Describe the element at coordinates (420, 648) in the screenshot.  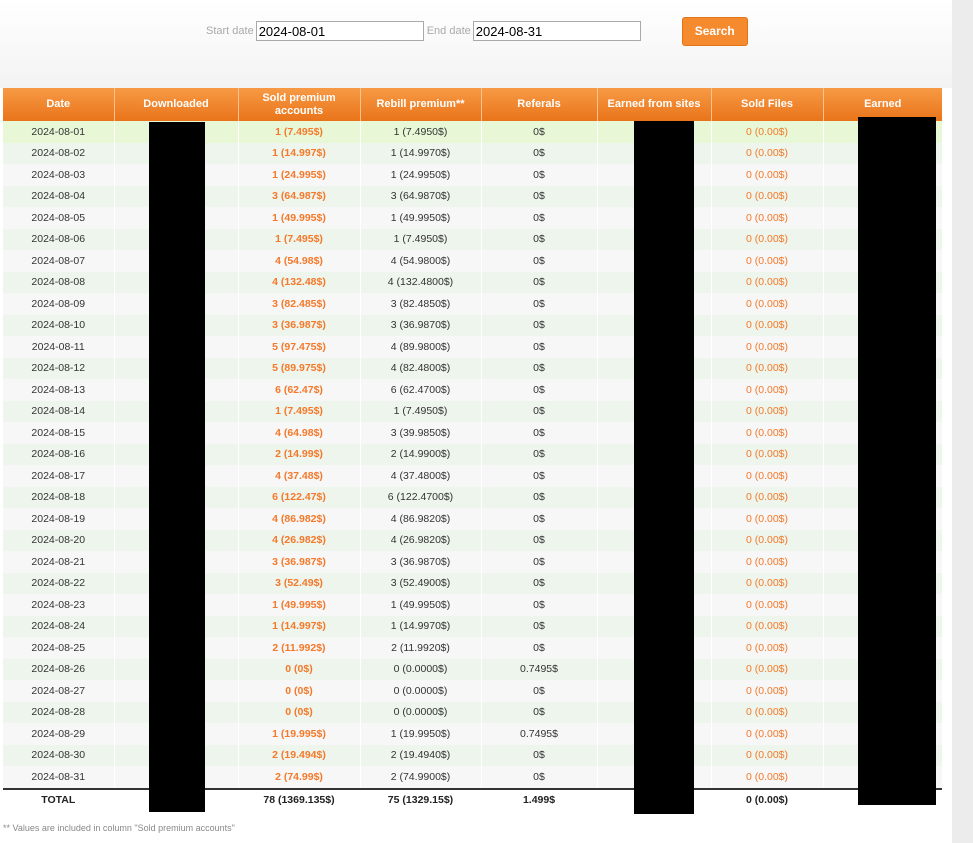
I see `cell-rebill-premium: 2 (11.9920$)` at that location.